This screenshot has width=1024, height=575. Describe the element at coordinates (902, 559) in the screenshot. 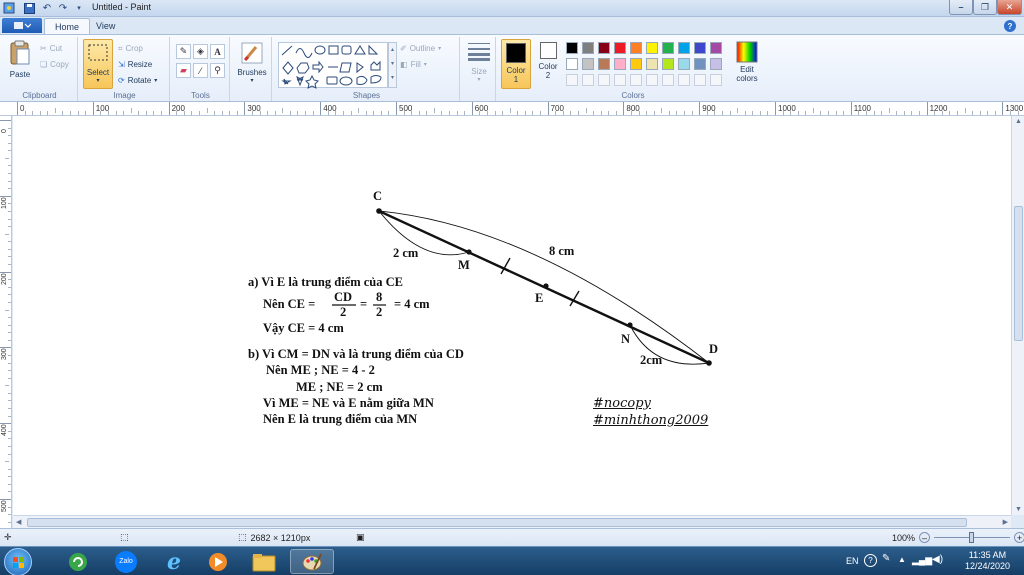

I see `show-hidden-icons: ▲` at that location.